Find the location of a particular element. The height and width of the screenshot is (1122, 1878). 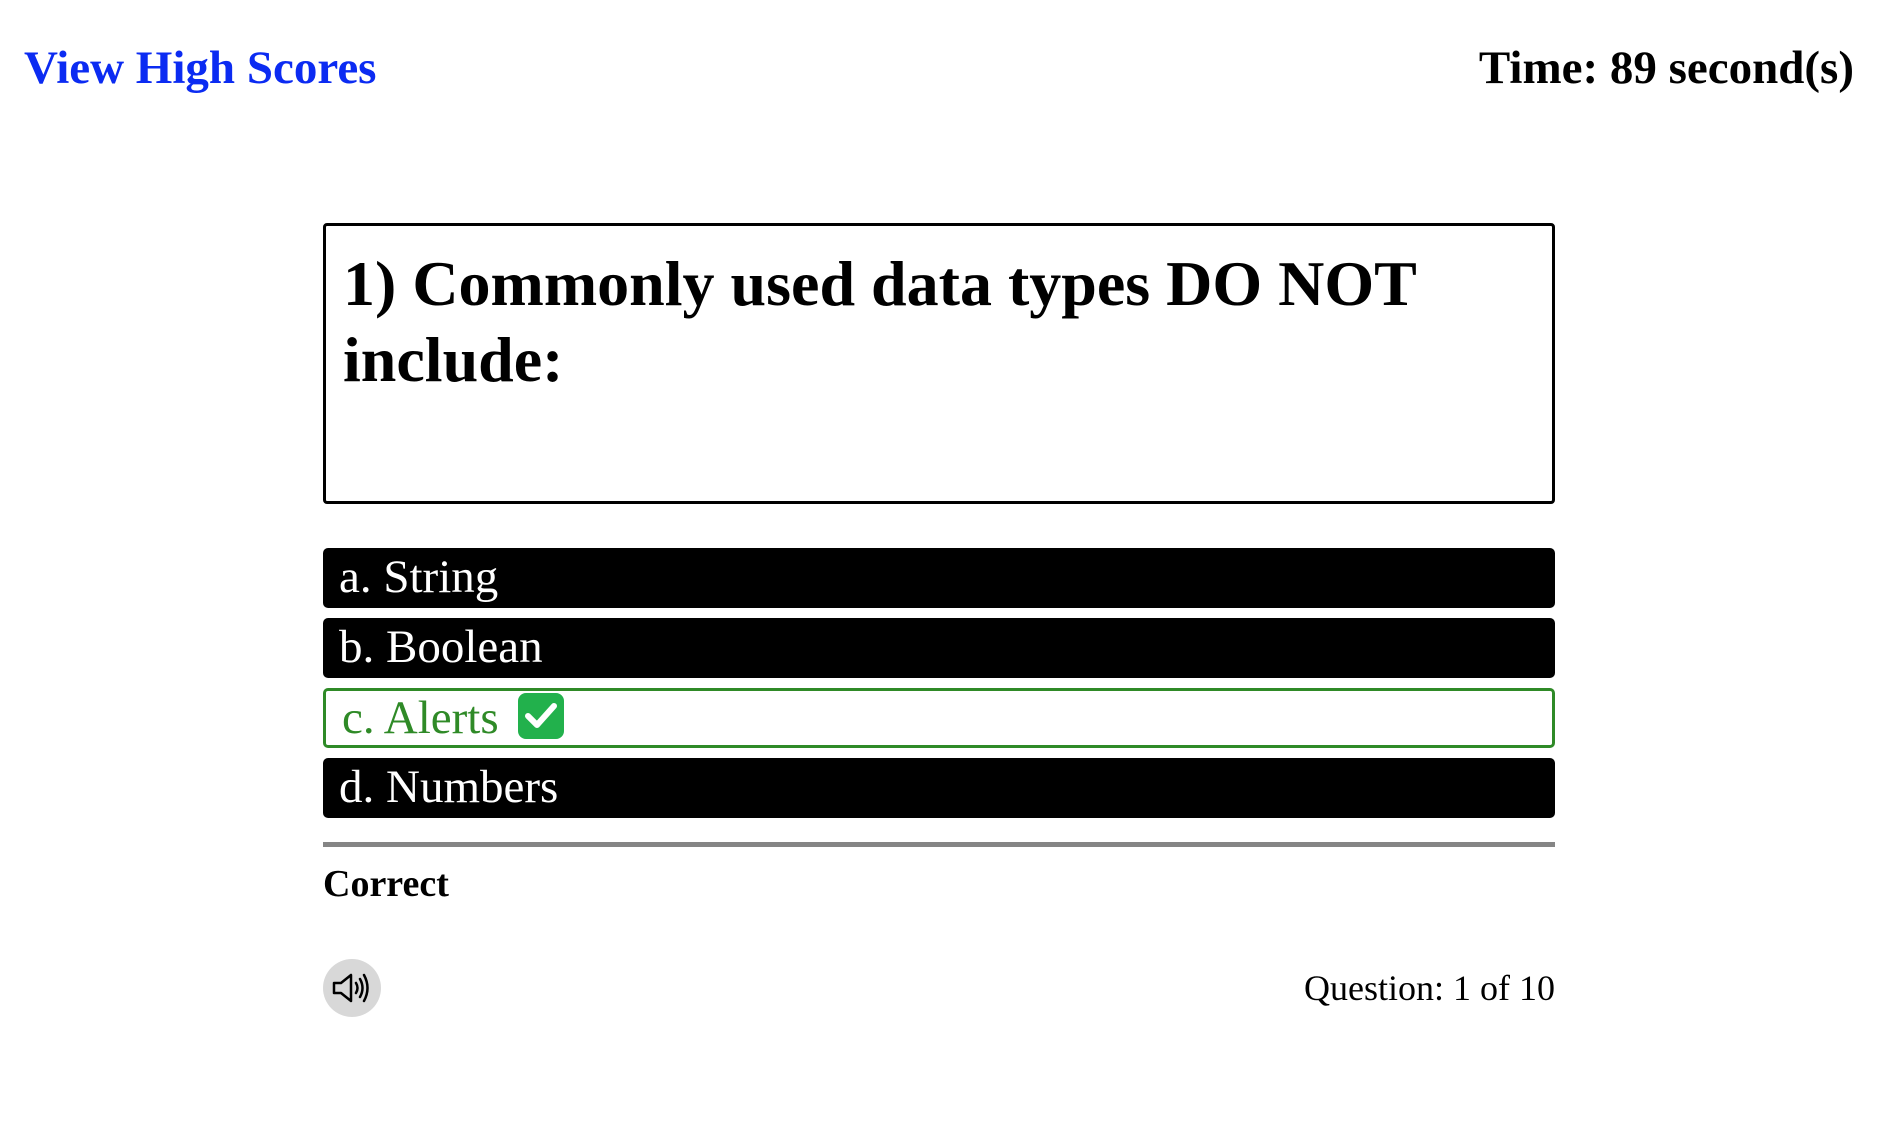

feedback-text: Correct is located at coordinates (386, 884).